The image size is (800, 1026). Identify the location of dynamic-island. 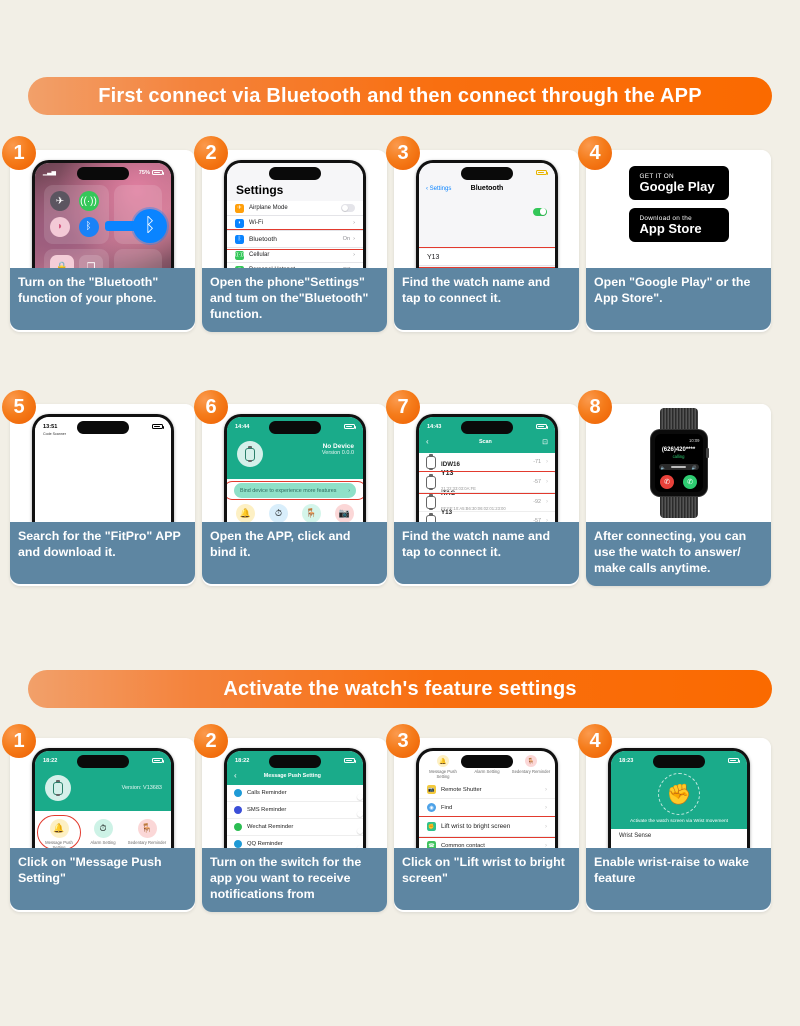
(487, 761).